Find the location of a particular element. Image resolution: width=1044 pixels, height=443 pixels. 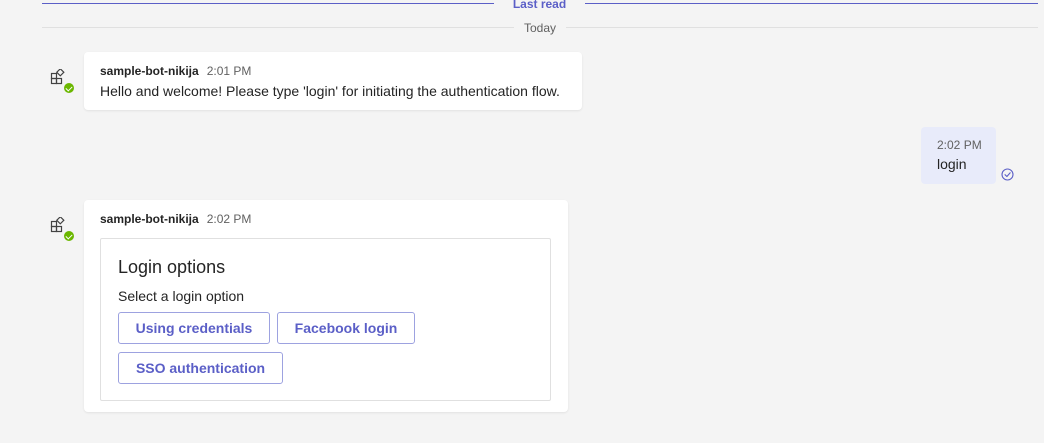

last-read-label: Last read is located at coordinates (539, 5).